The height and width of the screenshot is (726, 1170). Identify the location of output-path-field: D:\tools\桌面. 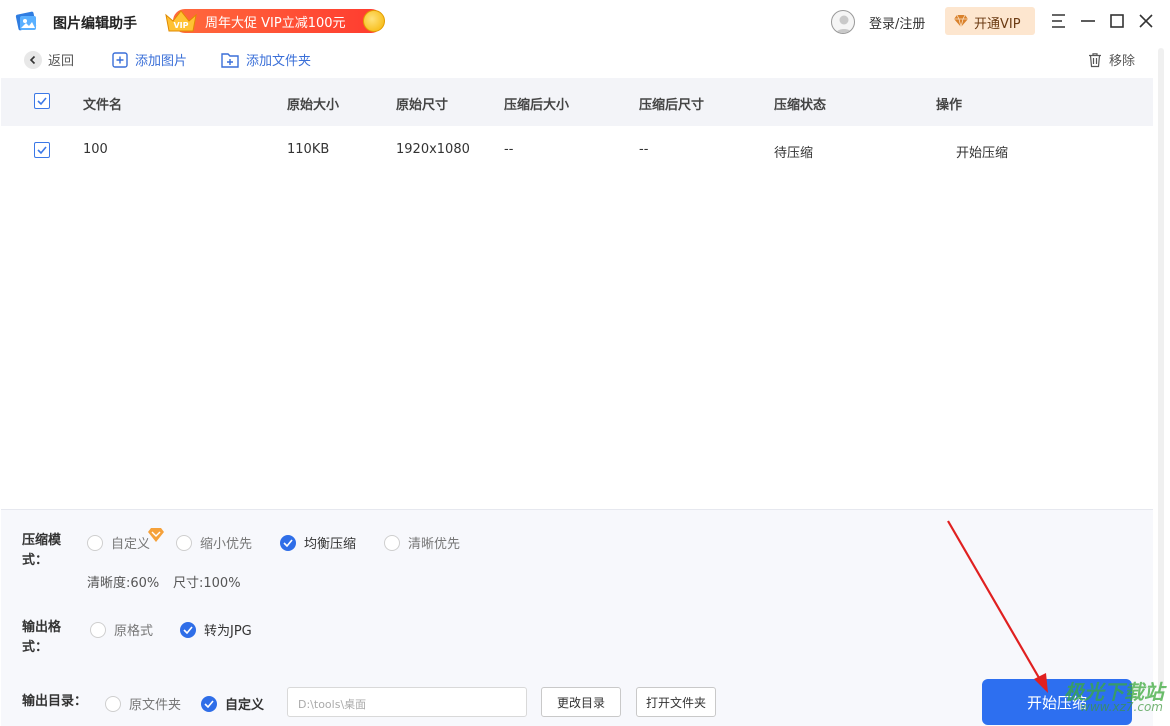
(407, 702).